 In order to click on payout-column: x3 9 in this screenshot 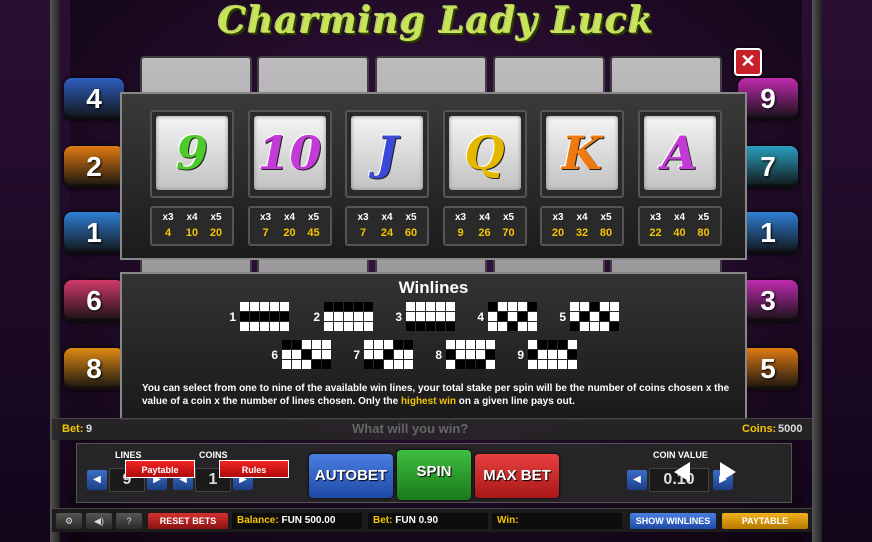, I will do `click(461, 226)`.